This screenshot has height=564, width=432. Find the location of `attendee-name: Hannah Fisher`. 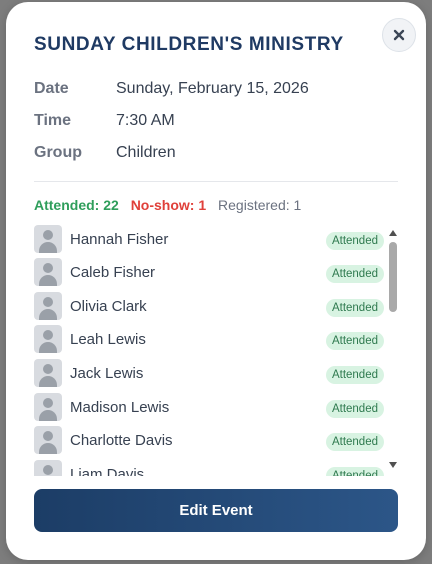

attendee-name: Hannah Fisher is located at coordinates (119, 239).